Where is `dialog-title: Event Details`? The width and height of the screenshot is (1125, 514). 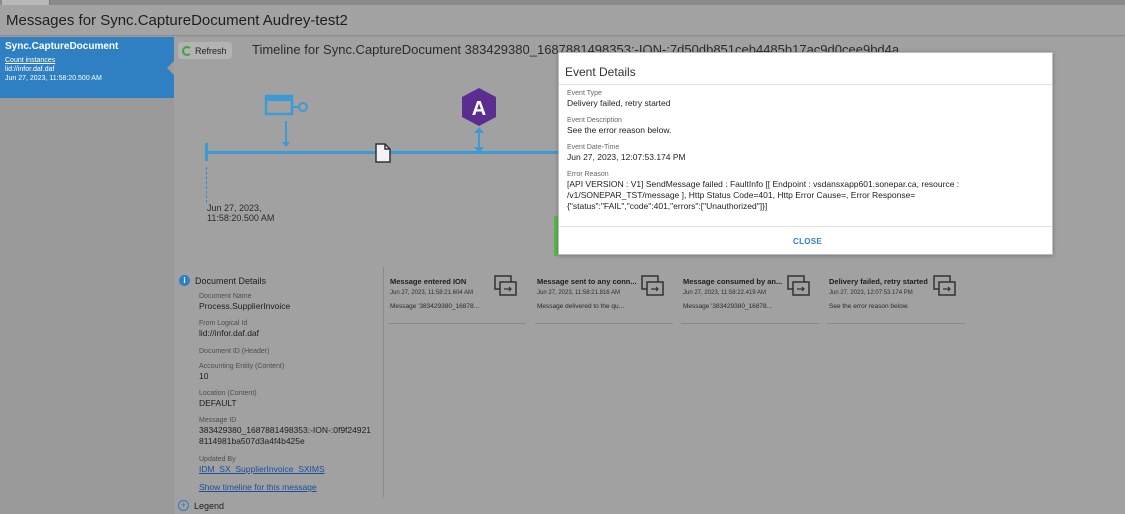
dialog-title: Event Details is located at coordinates (600, 72).